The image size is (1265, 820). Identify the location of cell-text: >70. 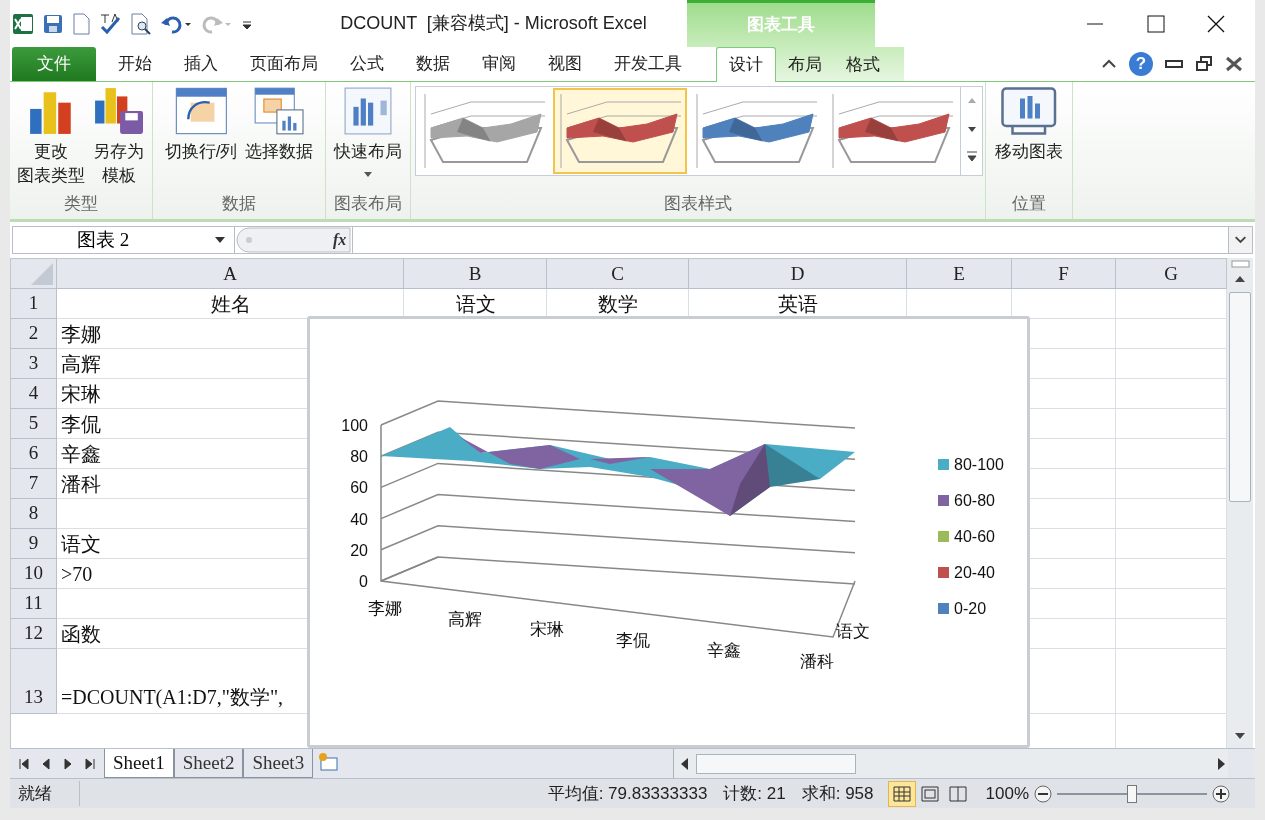
(77, 574).